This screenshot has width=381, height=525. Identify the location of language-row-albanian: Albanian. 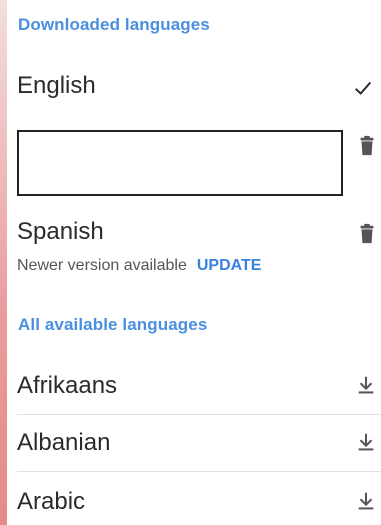
(194, 443).